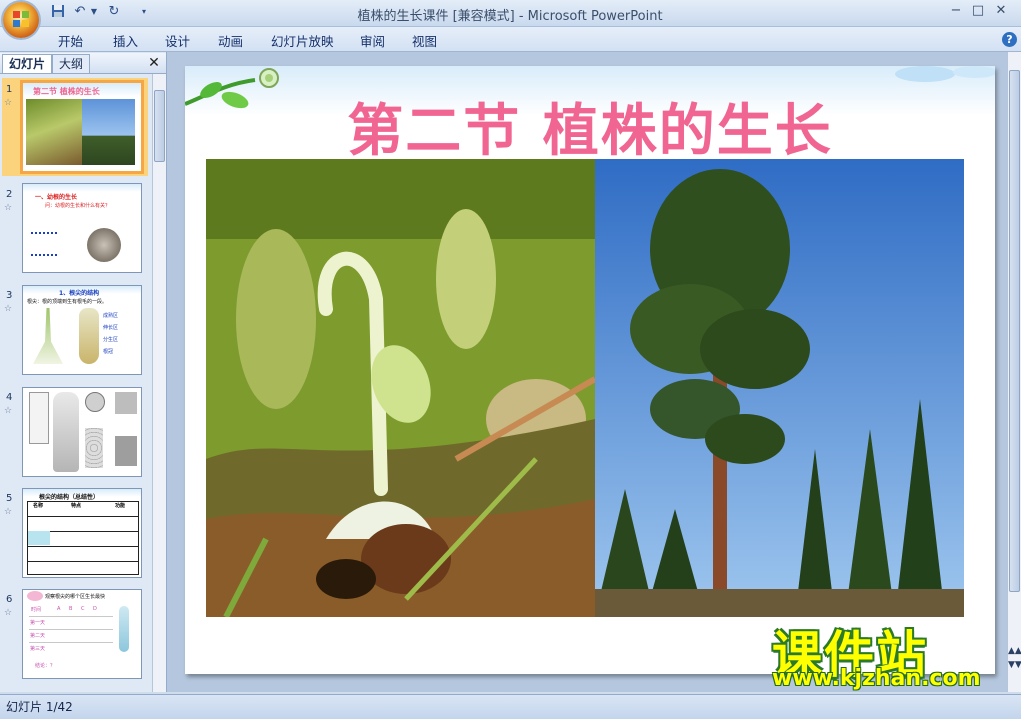  What do you see at coordinates (876, 678) in the screenshot?
I see `watermark-url: www.kjzhan.com` at bounding box center [876, 678].